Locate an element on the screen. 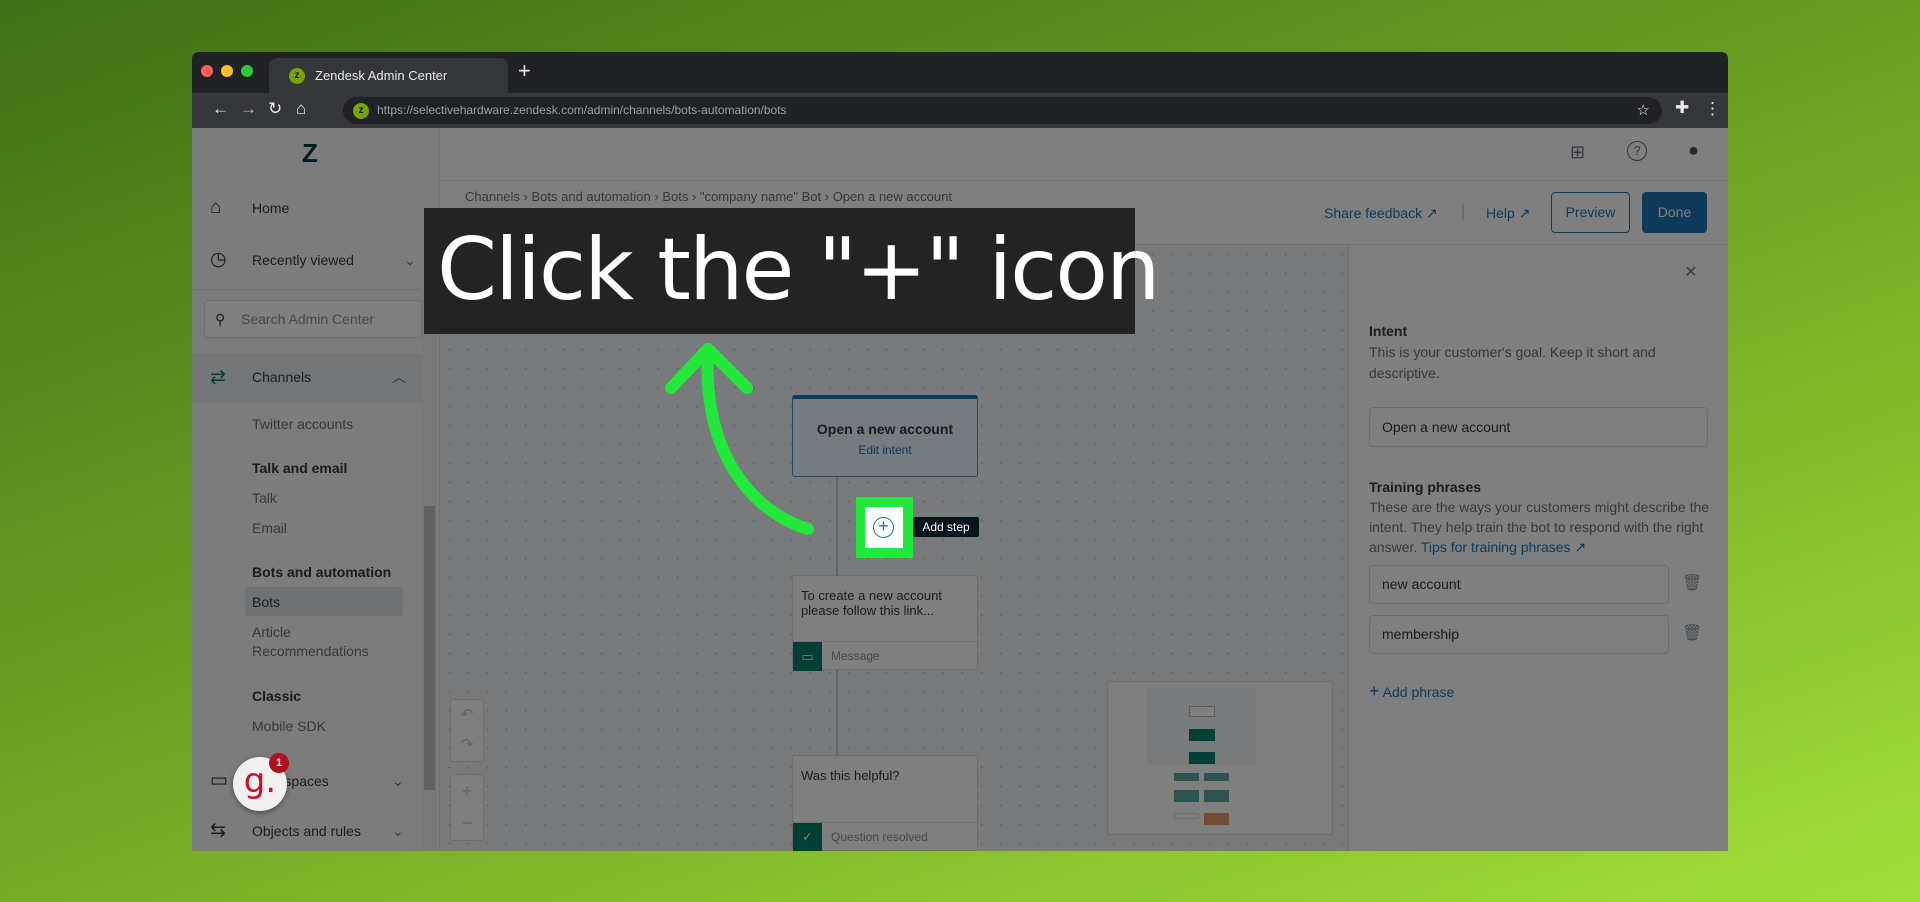 The width and height of the screenshot is (1920, 902). add-step-button: + is located at coordinates (884, 527).